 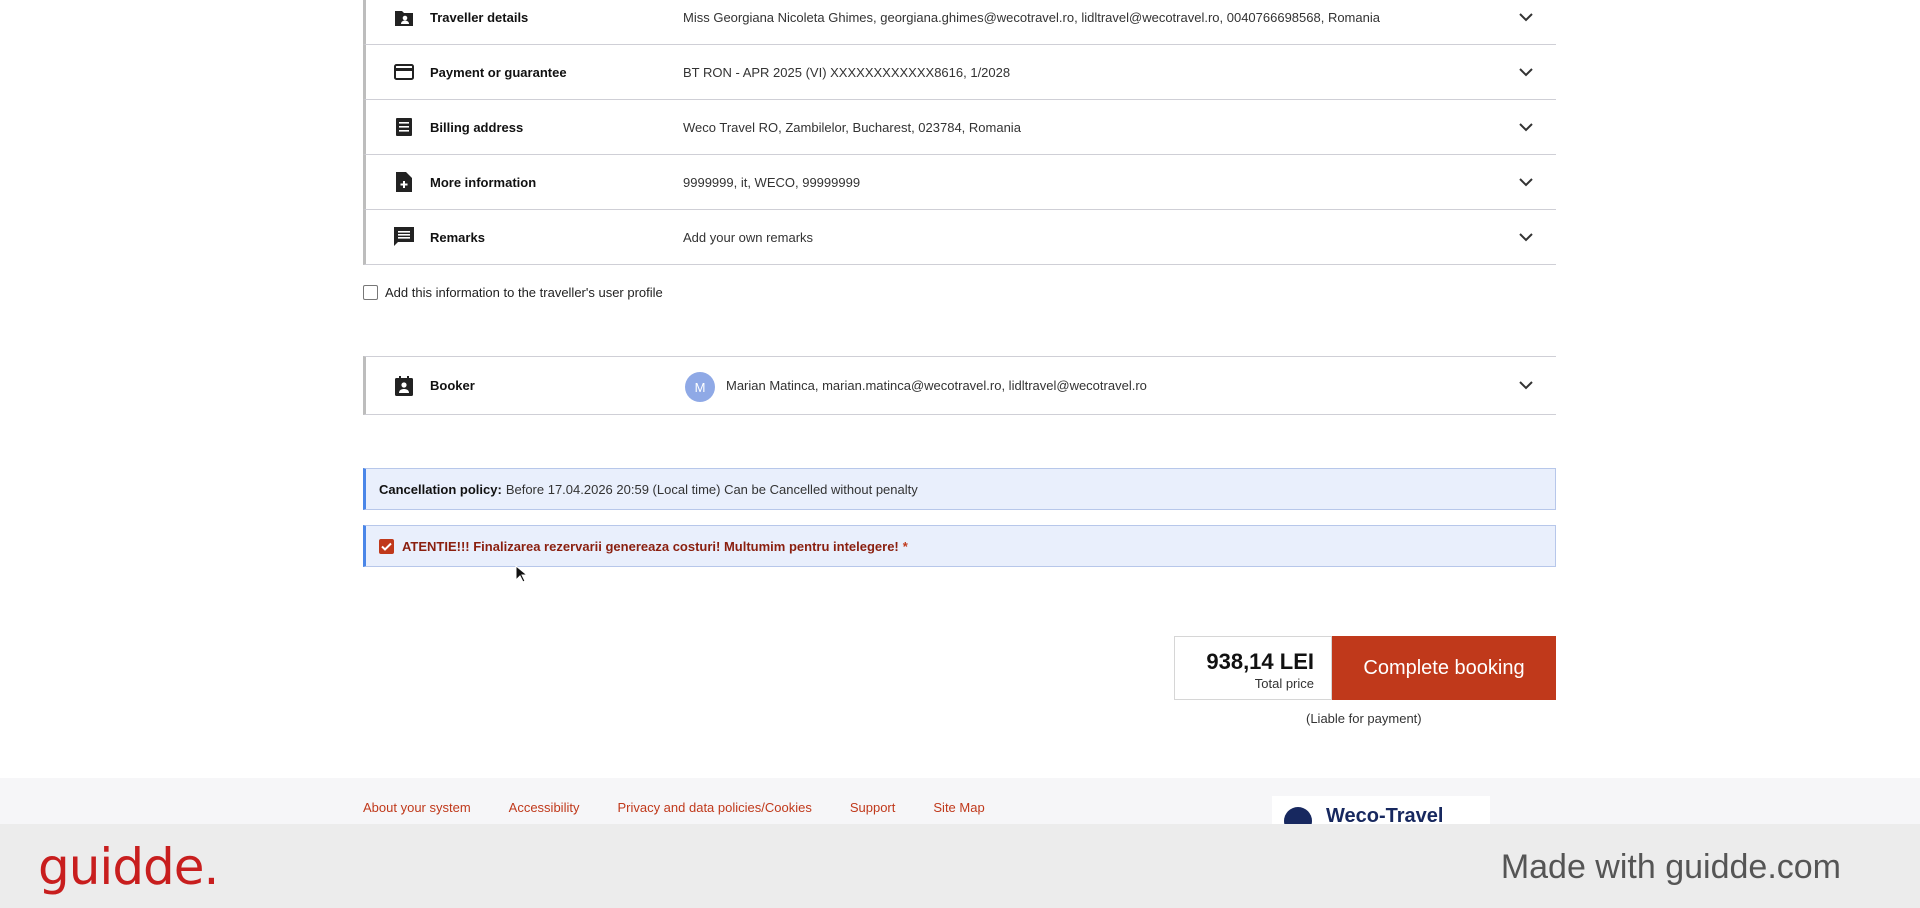 I want to click on made-with-text: Made with guidde.com, so click(x=1670, y=867).